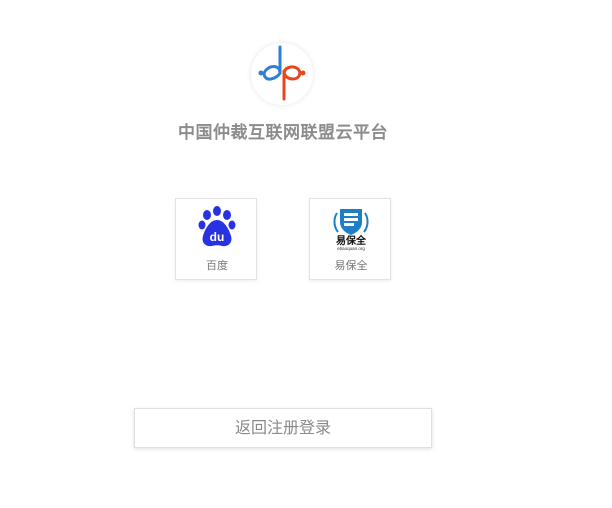  I want to click on ebaoquan-shield-icon: 易保全 ebaoquan.org, so click(351, 230).